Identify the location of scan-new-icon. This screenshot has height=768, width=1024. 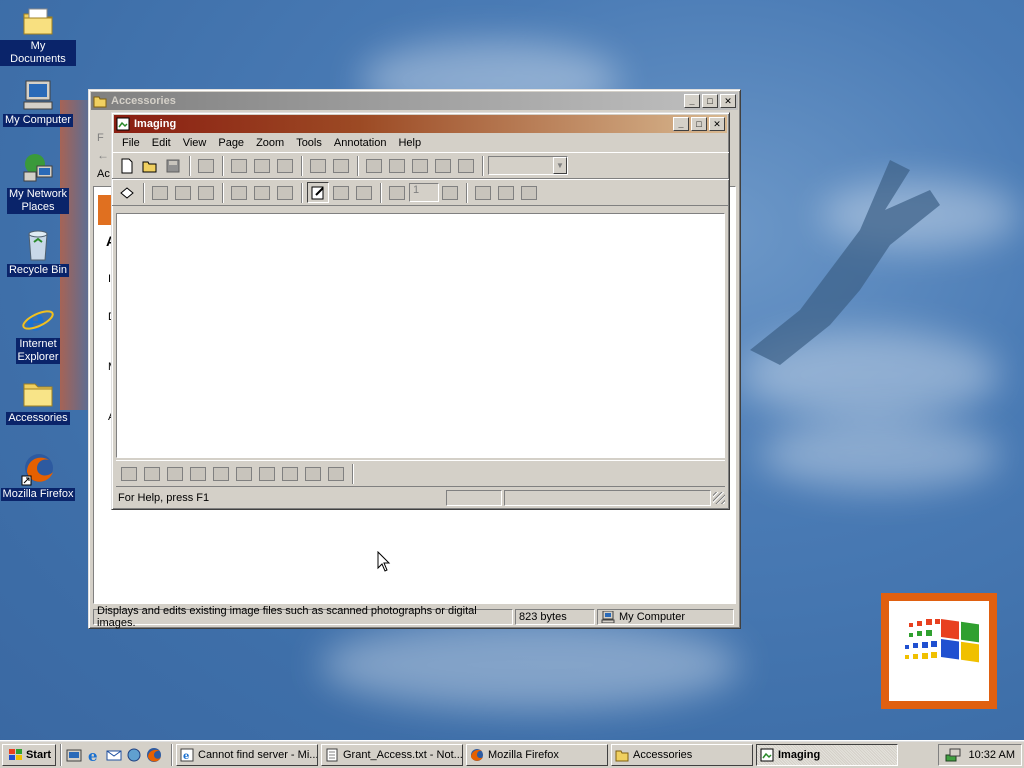
(160, 192).